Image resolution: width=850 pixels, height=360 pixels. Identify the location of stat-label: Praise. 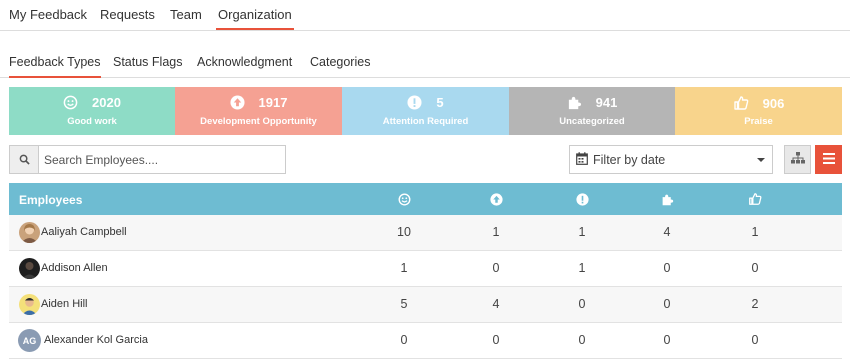
(758, 121).